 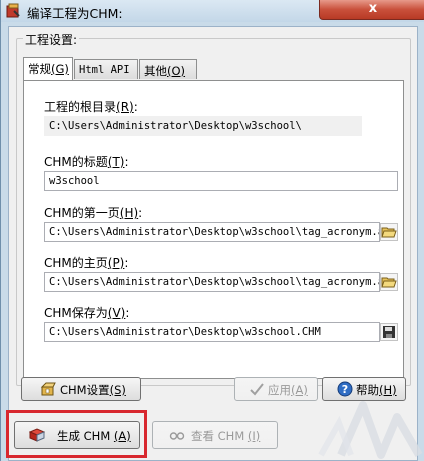 I want to click on tab-other: 其他(O), so click(x=168, y=69).